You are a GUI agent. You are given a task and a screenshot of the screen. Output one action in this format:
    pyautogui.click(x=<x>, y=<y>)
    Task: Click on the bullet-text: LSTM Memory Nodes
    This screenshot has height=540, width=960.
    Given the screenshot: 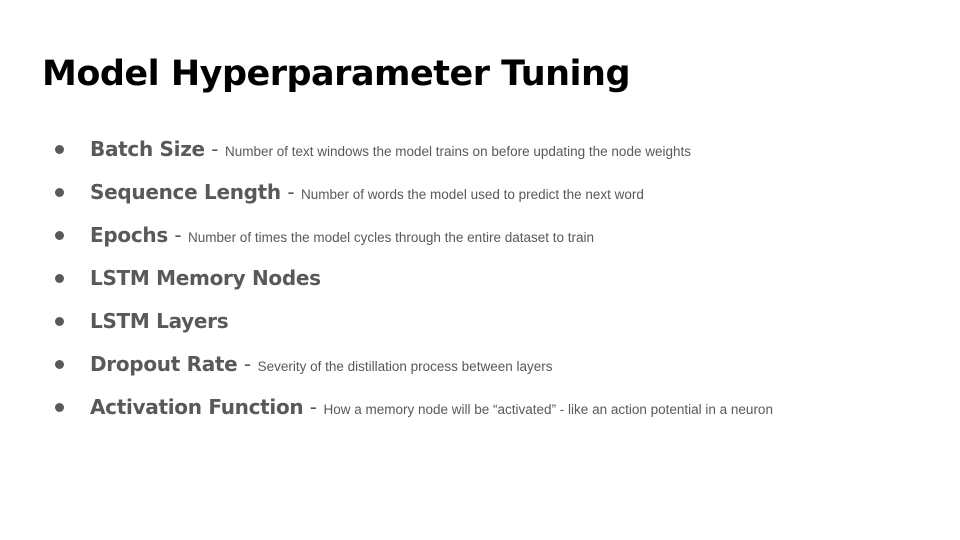 What is the action you would take?
    pyautogui.click(x=205, y=279)
    